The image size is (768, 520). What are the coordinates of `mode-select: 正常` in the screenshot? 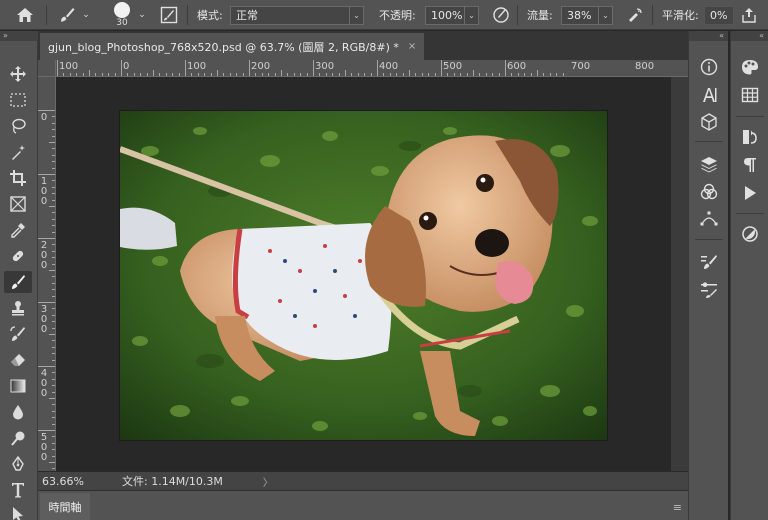 It's located at (290, 15).